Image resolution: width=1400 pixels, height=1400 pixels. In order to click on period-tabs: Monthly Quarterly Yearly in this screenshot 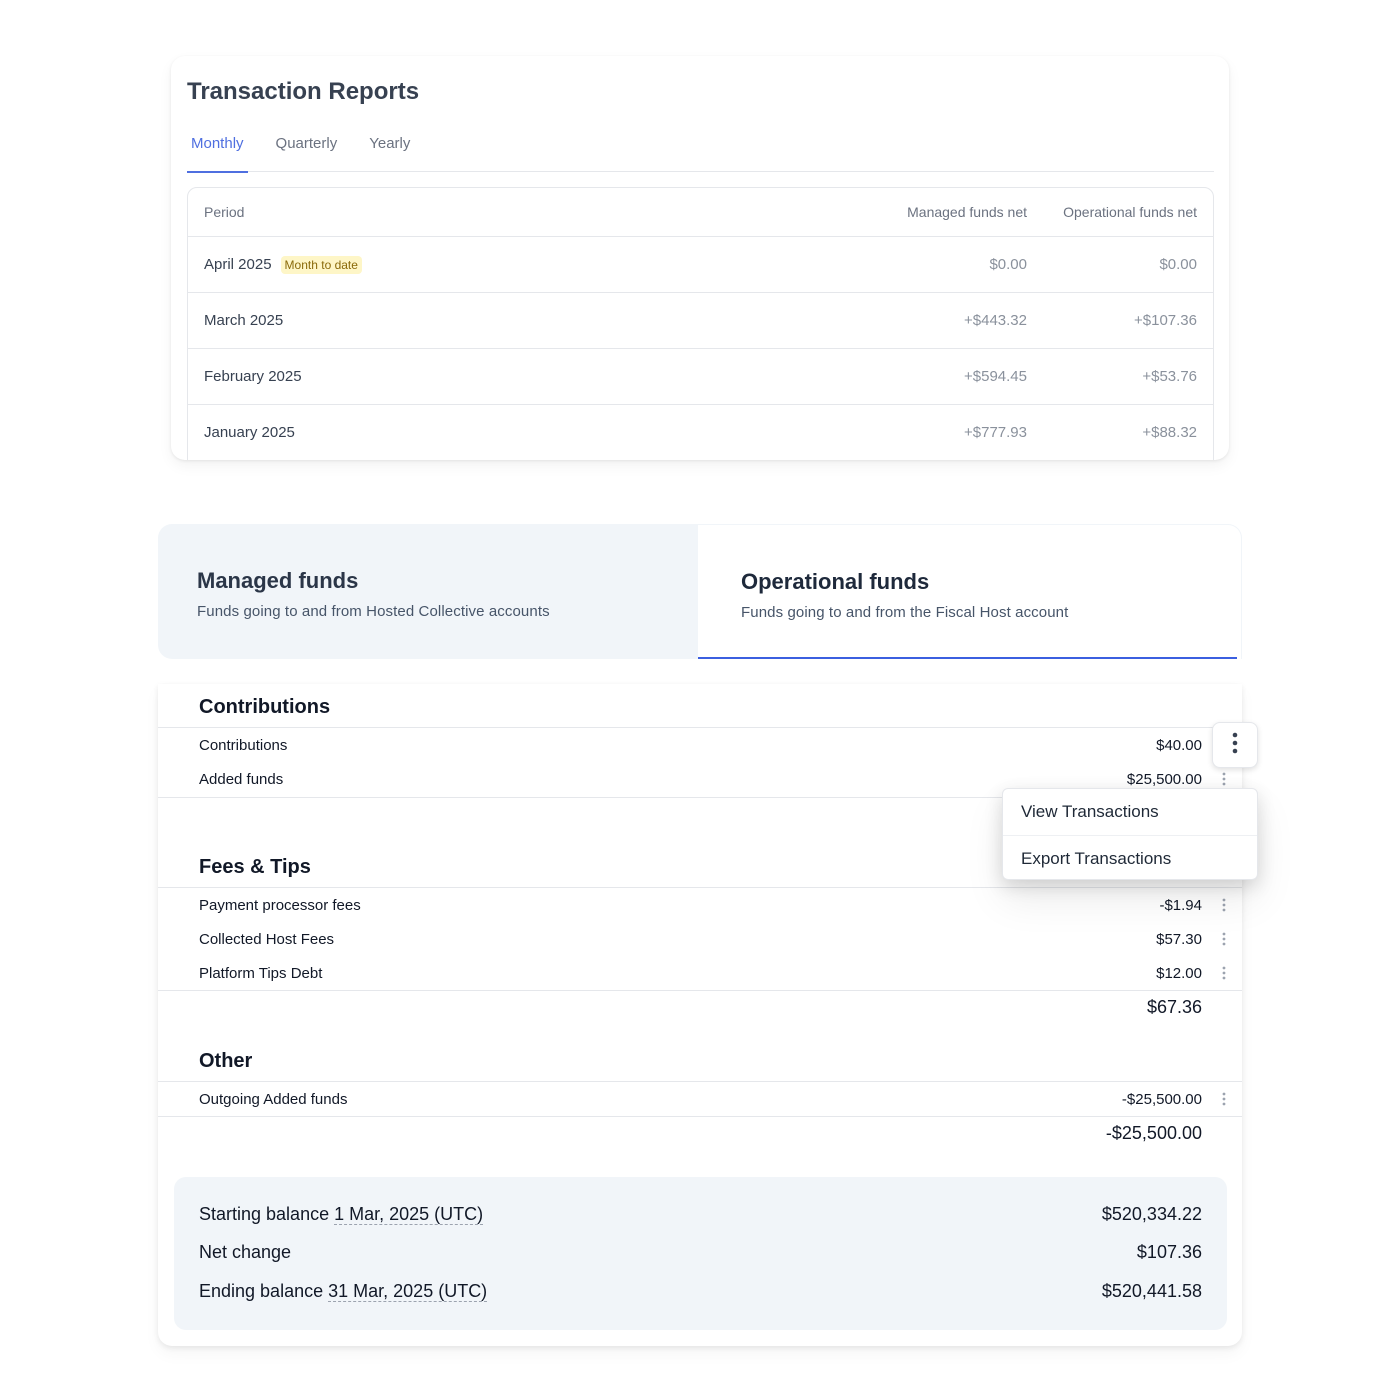, I will do `click(700, 152)`.